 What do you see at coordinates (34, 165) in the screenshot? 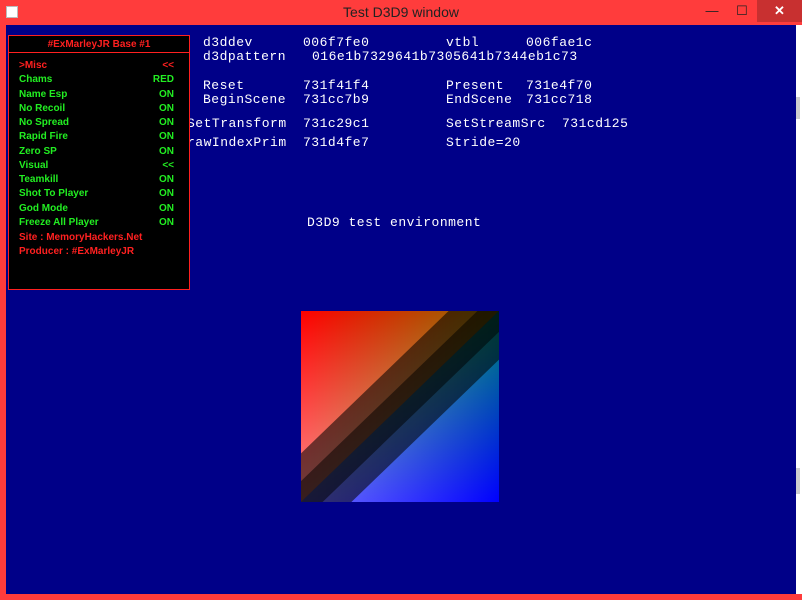
I see `menu-item-label: Visual` at bounding box center [34, 165].